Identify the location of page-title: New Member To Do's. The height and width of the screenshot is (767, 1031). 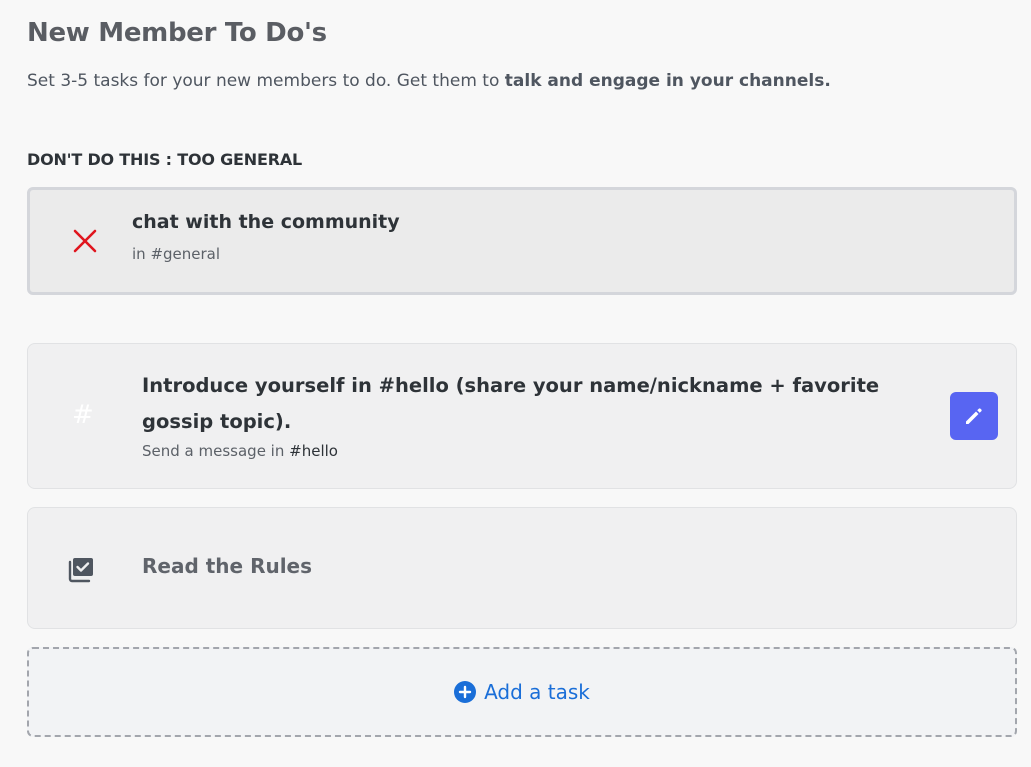
(177, 33).